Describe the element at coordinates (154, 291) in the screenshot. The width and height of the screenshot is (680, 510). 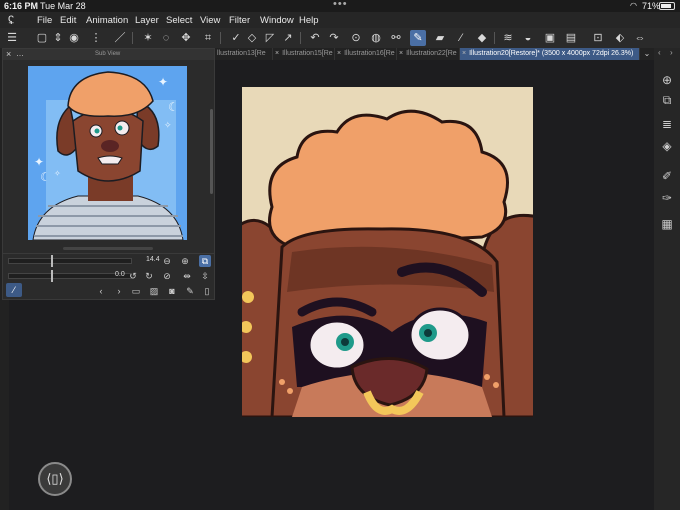
I see `import-image-icon: ▨` at that location.